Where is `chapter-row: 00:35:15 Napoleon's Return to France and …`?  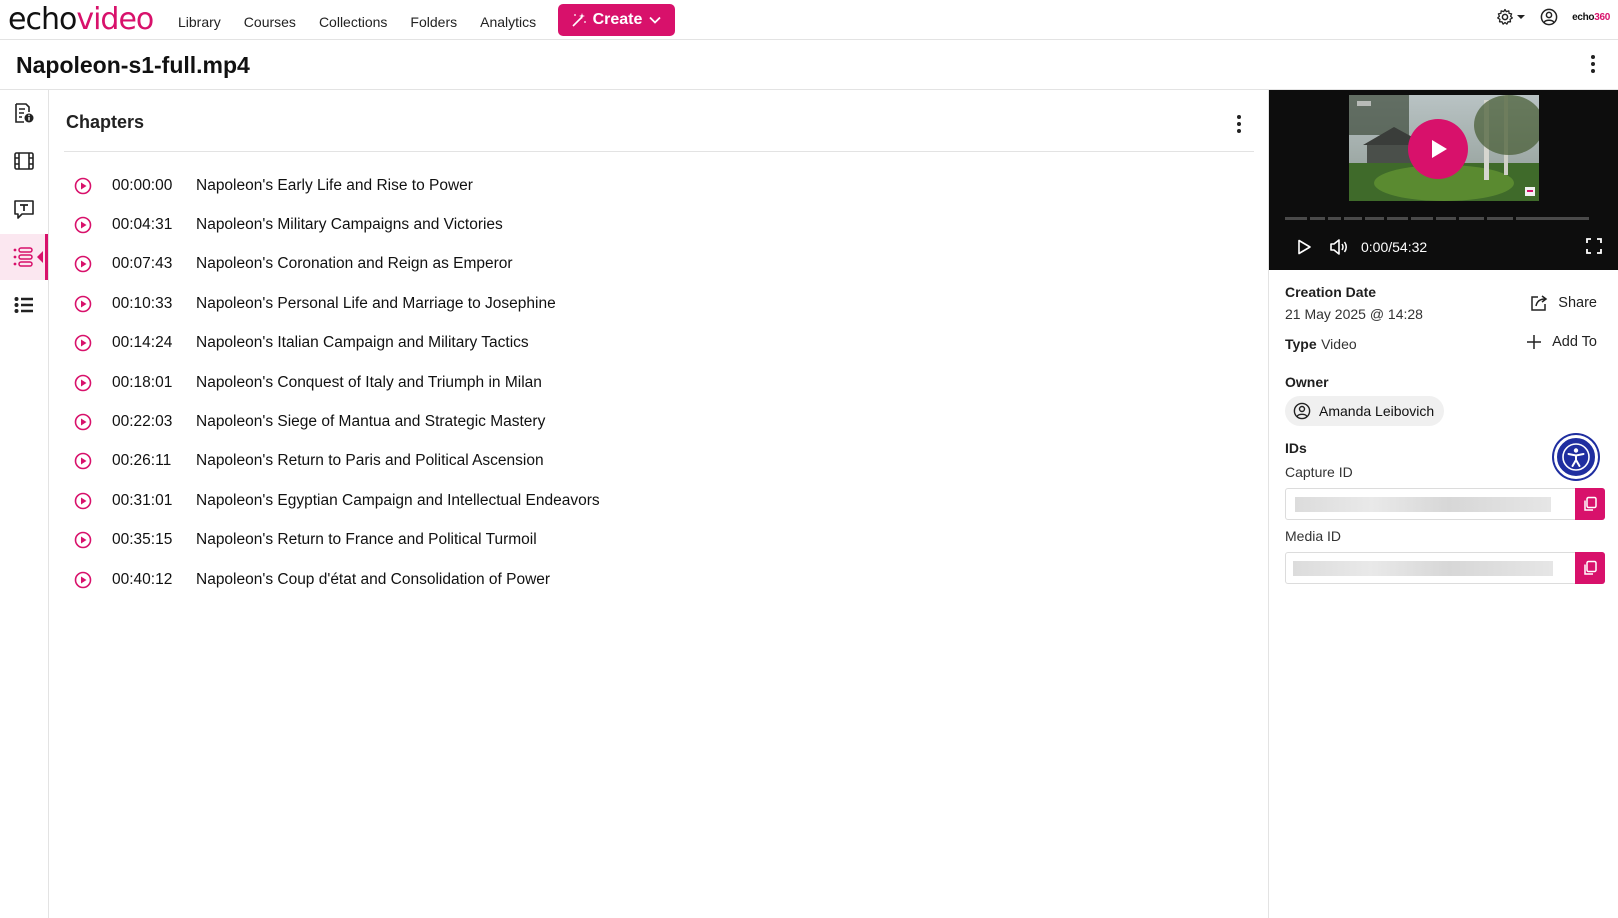
chapter-row: 00:35:15 Napoleon's Return to France and … is located at coordinates (659, 540).